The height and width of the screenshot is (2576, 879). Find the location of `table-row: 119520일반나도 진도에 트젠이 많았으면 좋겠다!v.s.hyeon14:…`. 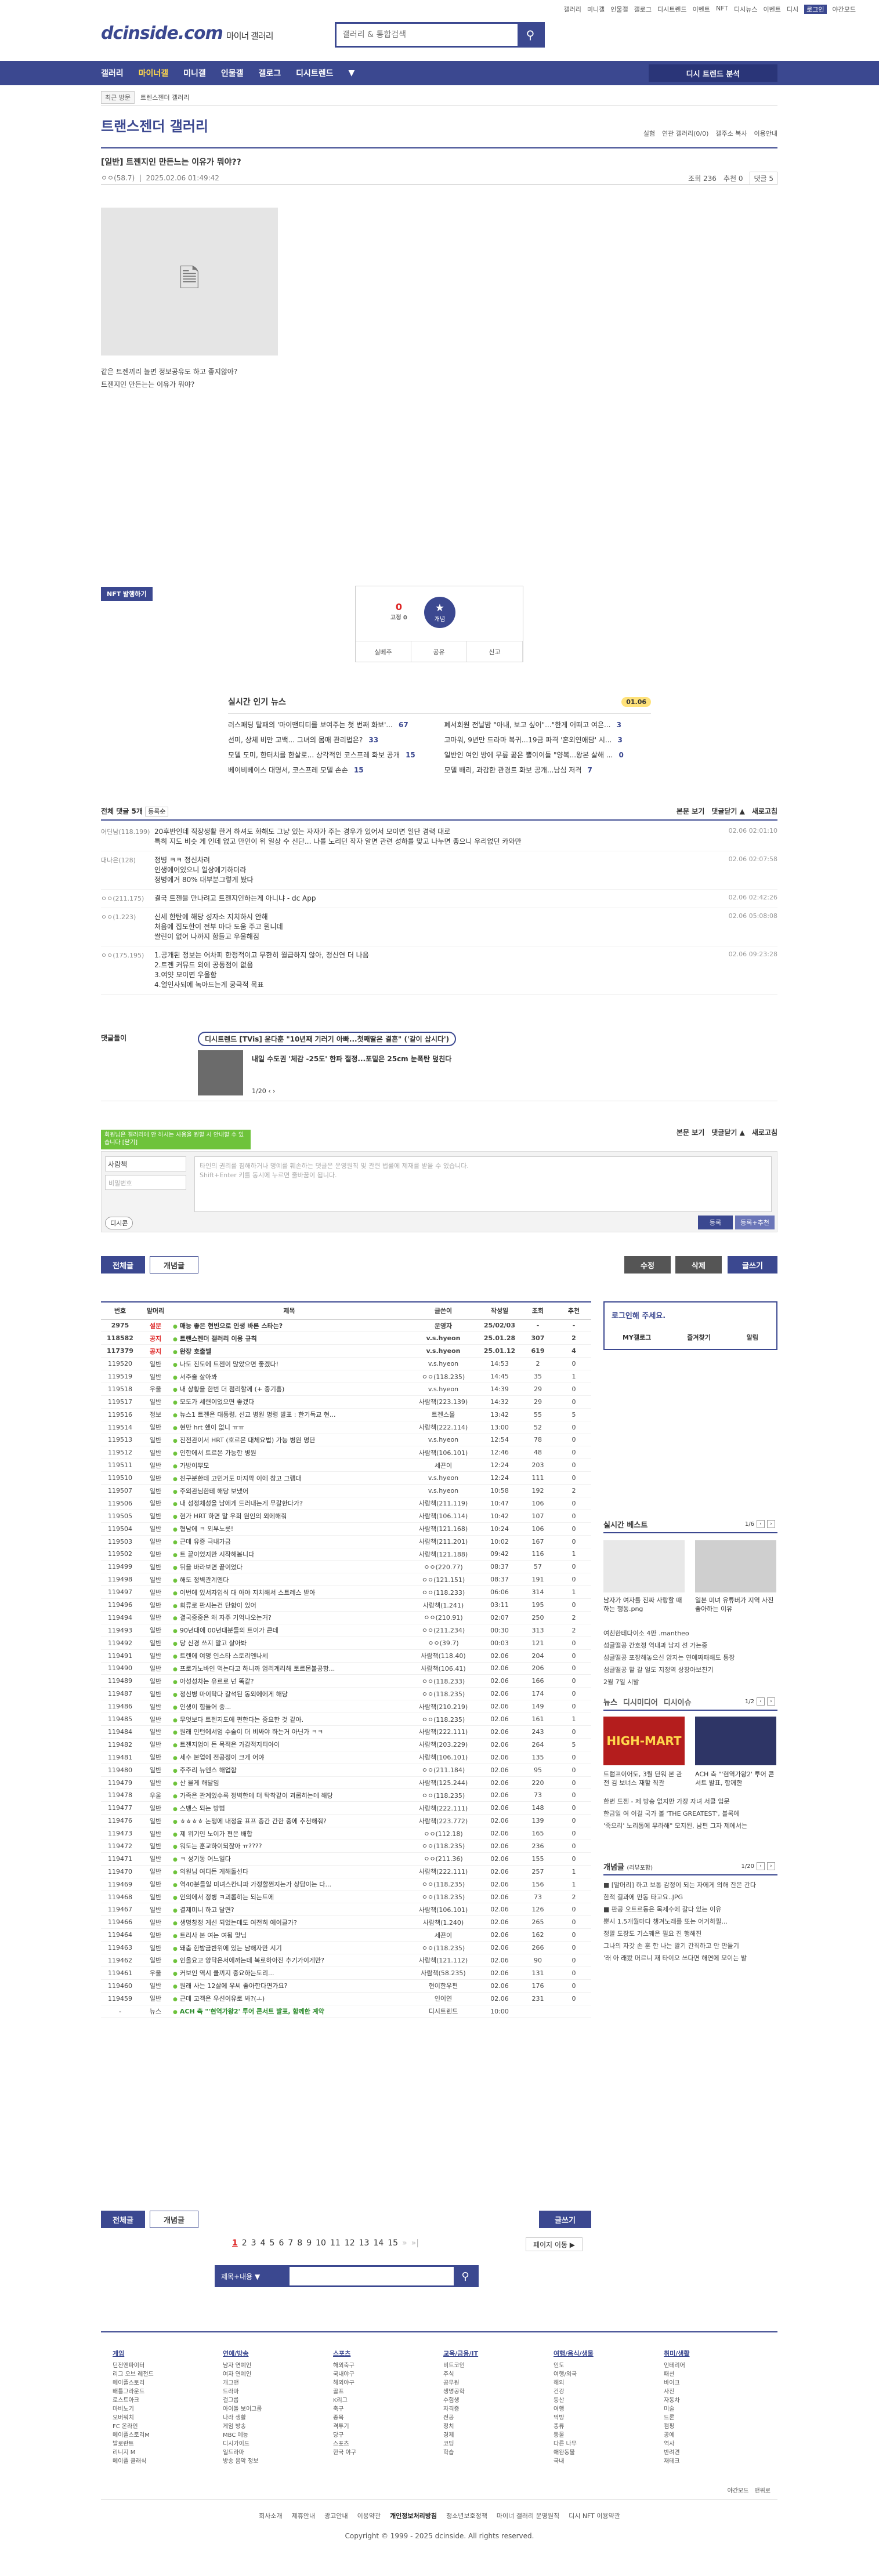

table-row: 119520일반나도 진도에 트젠이 많았으면 좋겠다!v.s.hyeon14:… is located at coordinates (346, 1364).